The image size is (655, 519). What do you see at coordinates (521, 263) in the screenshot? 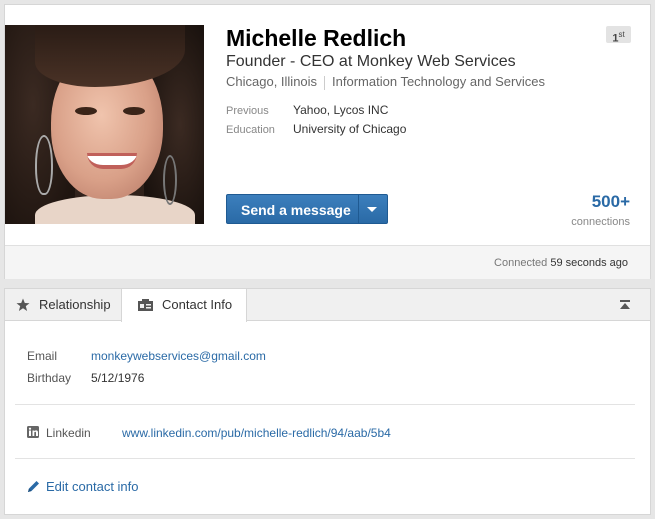
I see `connected-prefix: Connected` at bounding box center [521, 263].